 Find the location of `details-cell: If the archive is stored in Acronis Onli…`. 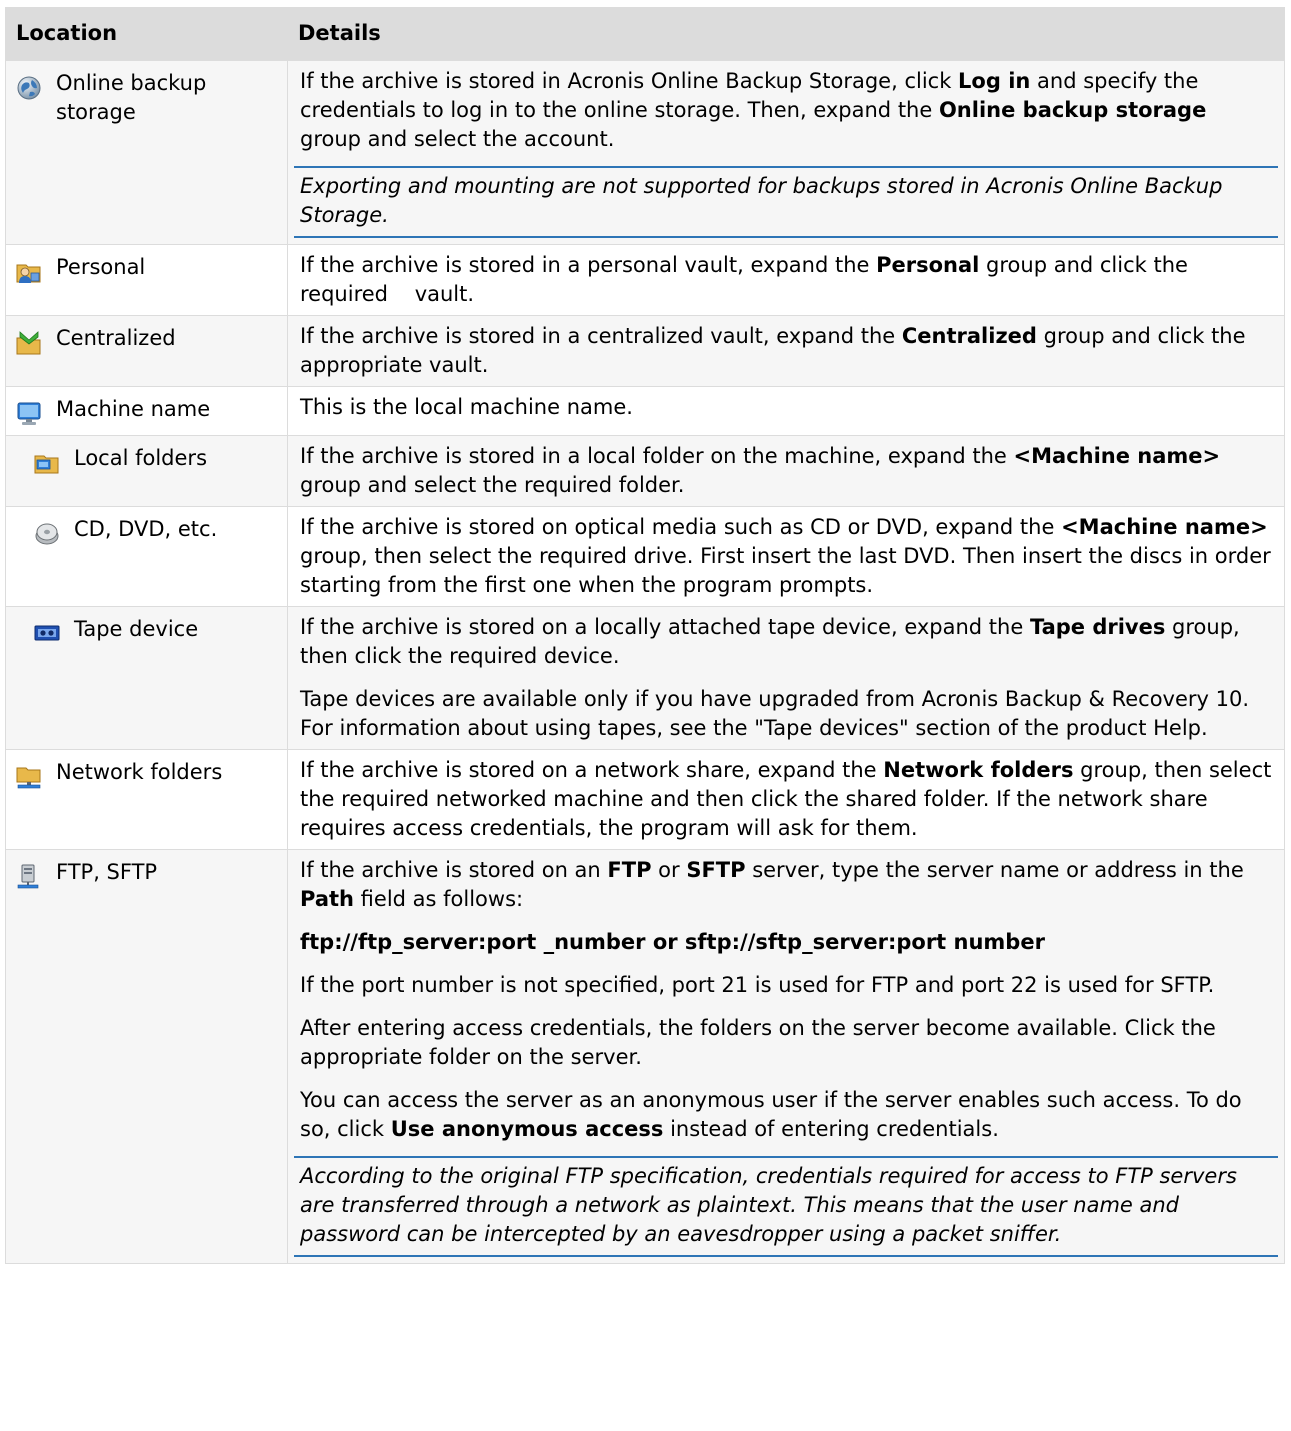

details-cell: If the archive is stored in Acronis Onli… is located at coordinates (786, 152).